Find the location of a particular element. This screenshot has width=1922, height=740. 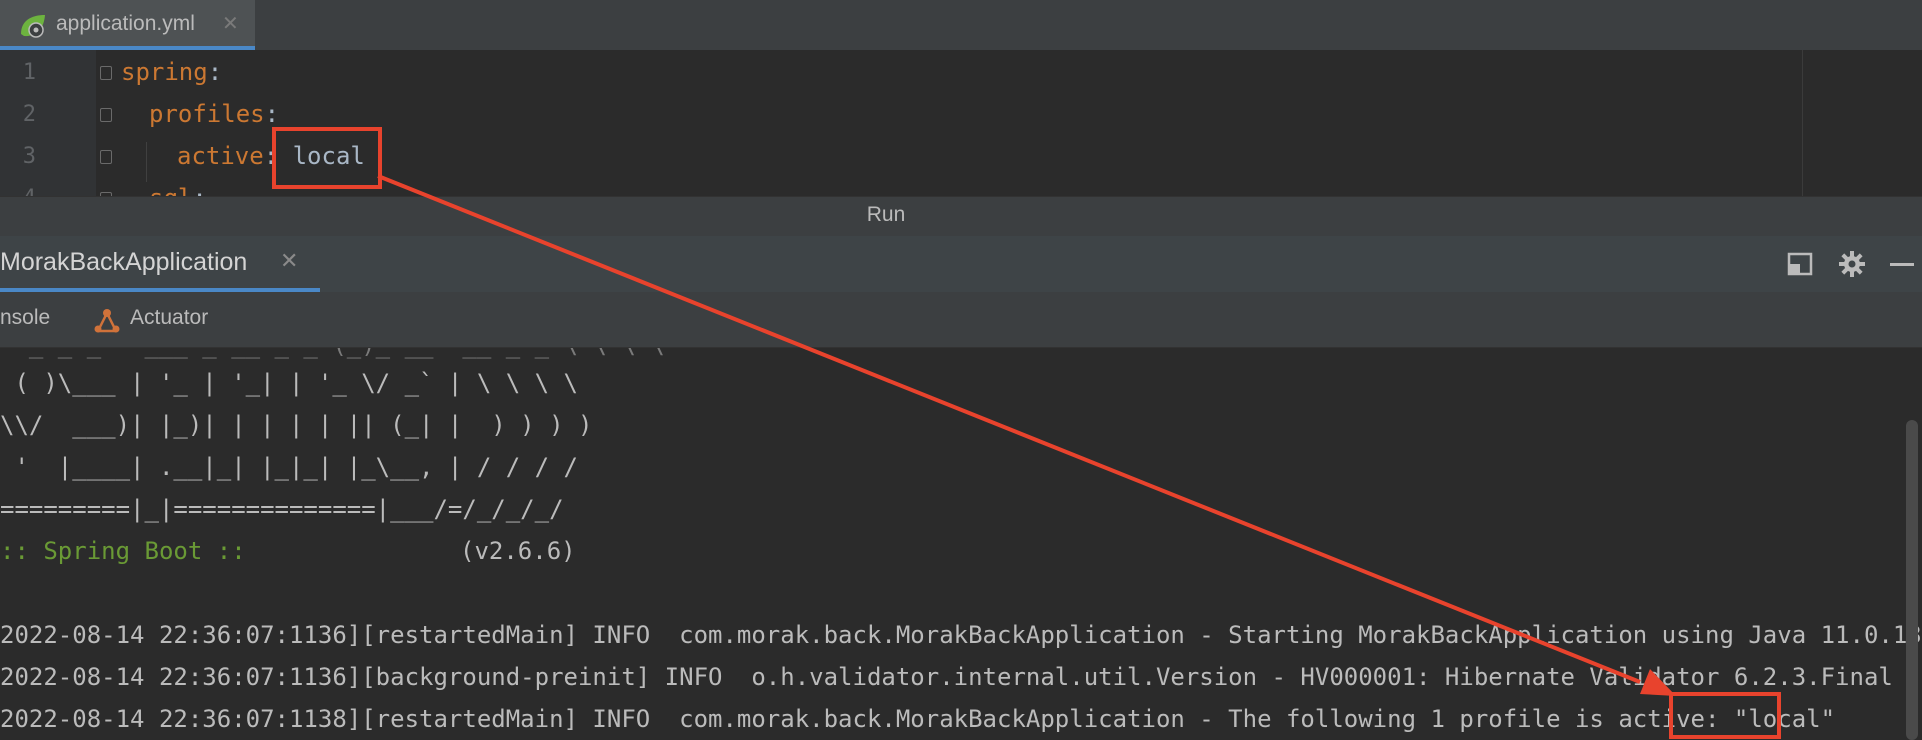

editor-tab-bar: application.yml ✕ is located at coordinates (961, 25).